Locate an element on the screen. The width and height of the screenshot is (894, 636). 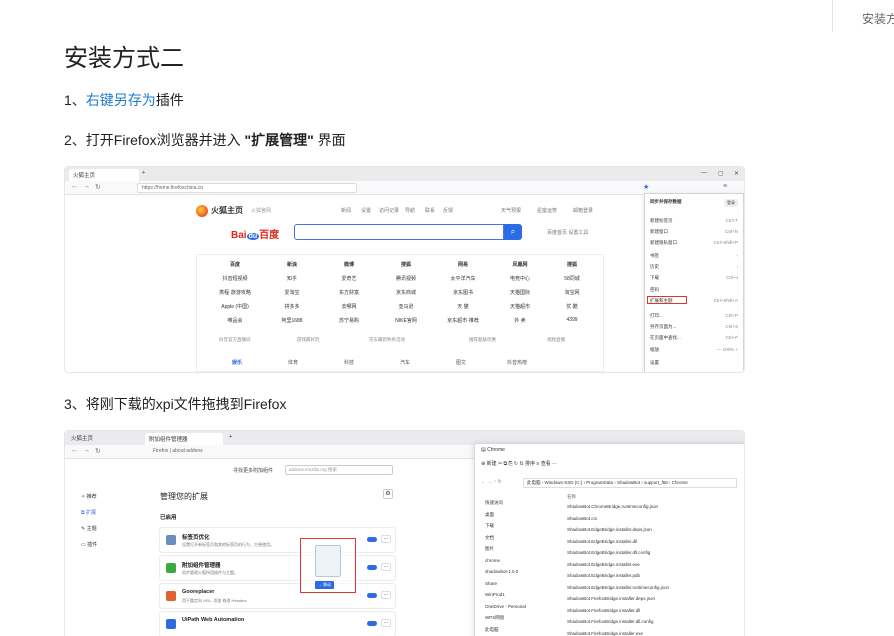
new-tab-icon-2: + is located at coordinates (231, 437).